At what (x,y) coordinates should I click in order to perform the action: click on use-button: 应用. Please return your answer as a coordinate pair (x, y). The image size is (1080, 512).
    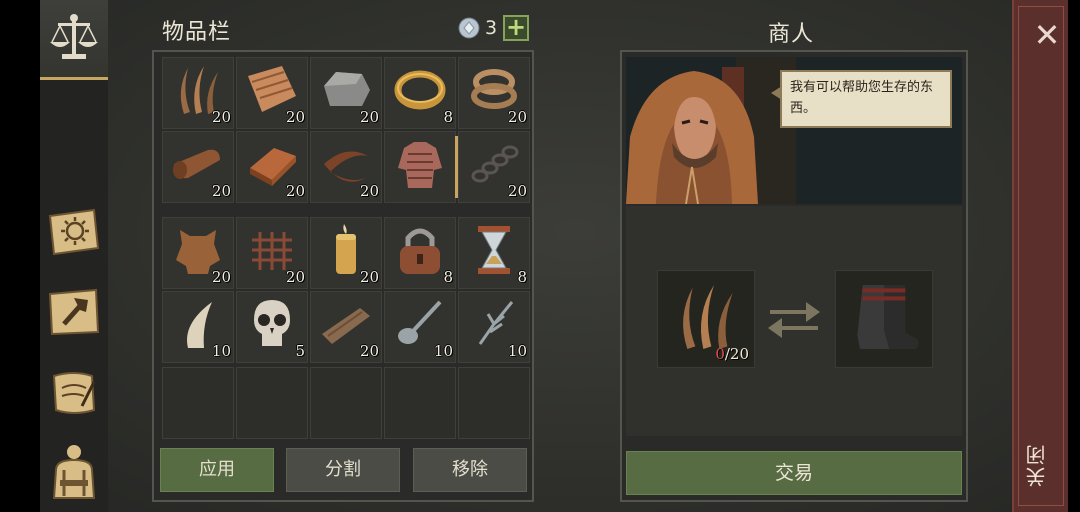
    Looking at the image, I should click on (217, 470).